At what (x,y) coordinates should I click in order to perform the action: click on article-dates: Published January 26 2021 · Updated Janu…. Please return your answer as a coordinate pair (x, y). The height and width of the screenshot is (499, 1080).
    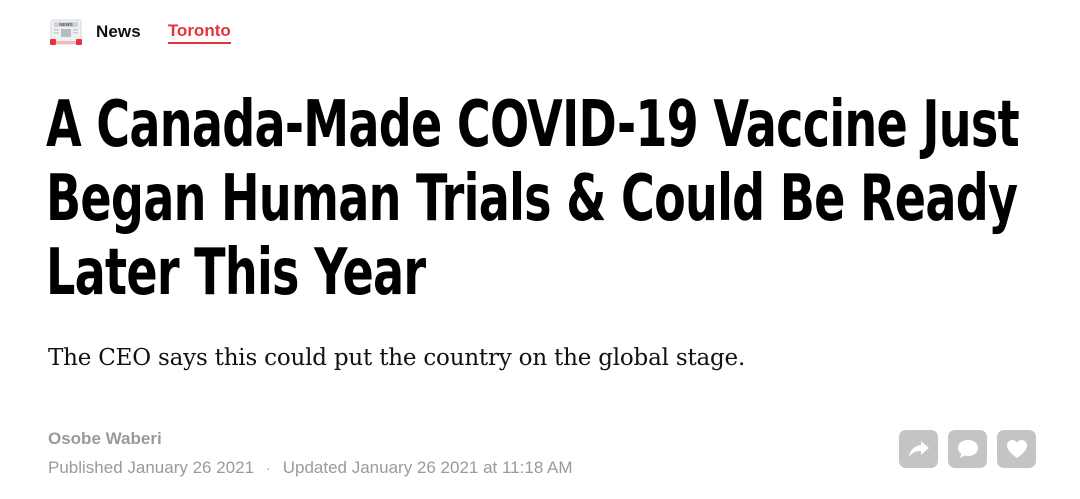
    Looking at the image, I should click on (310, 468).